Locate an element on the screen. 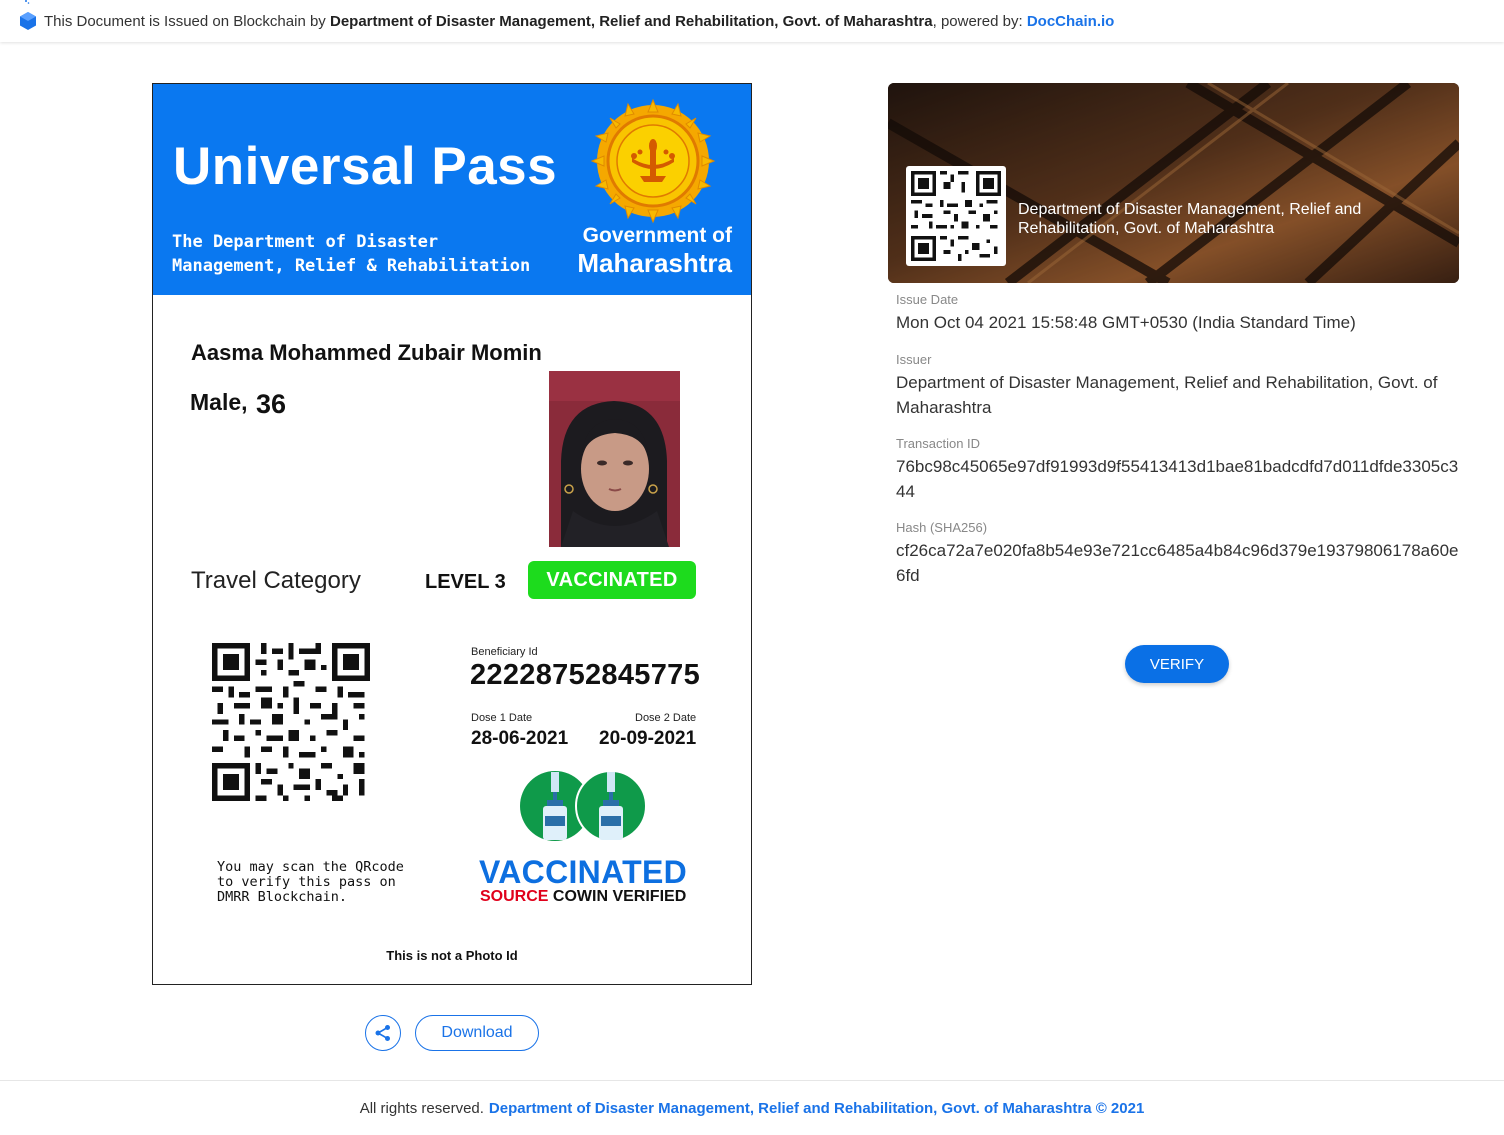  government-line-1: Government of is located at coordinates (657, 235).